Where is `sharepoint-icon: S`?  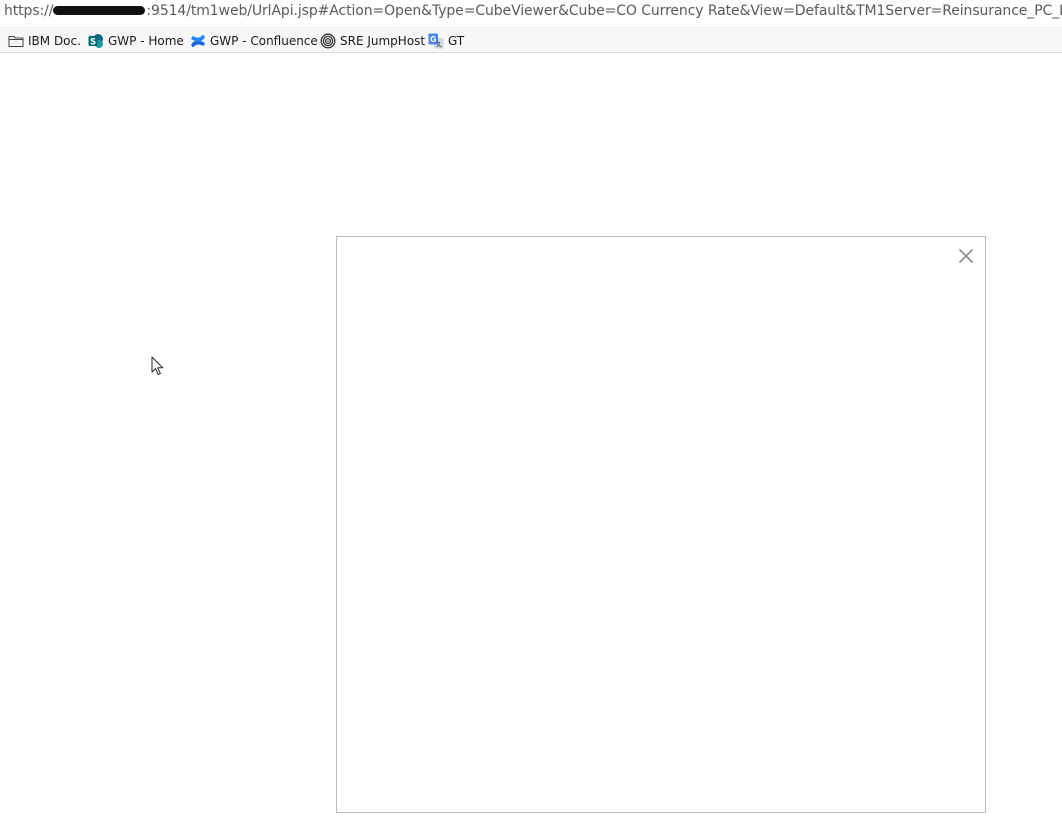
sharepoint-icon: S is located at coordinates (96, 41).